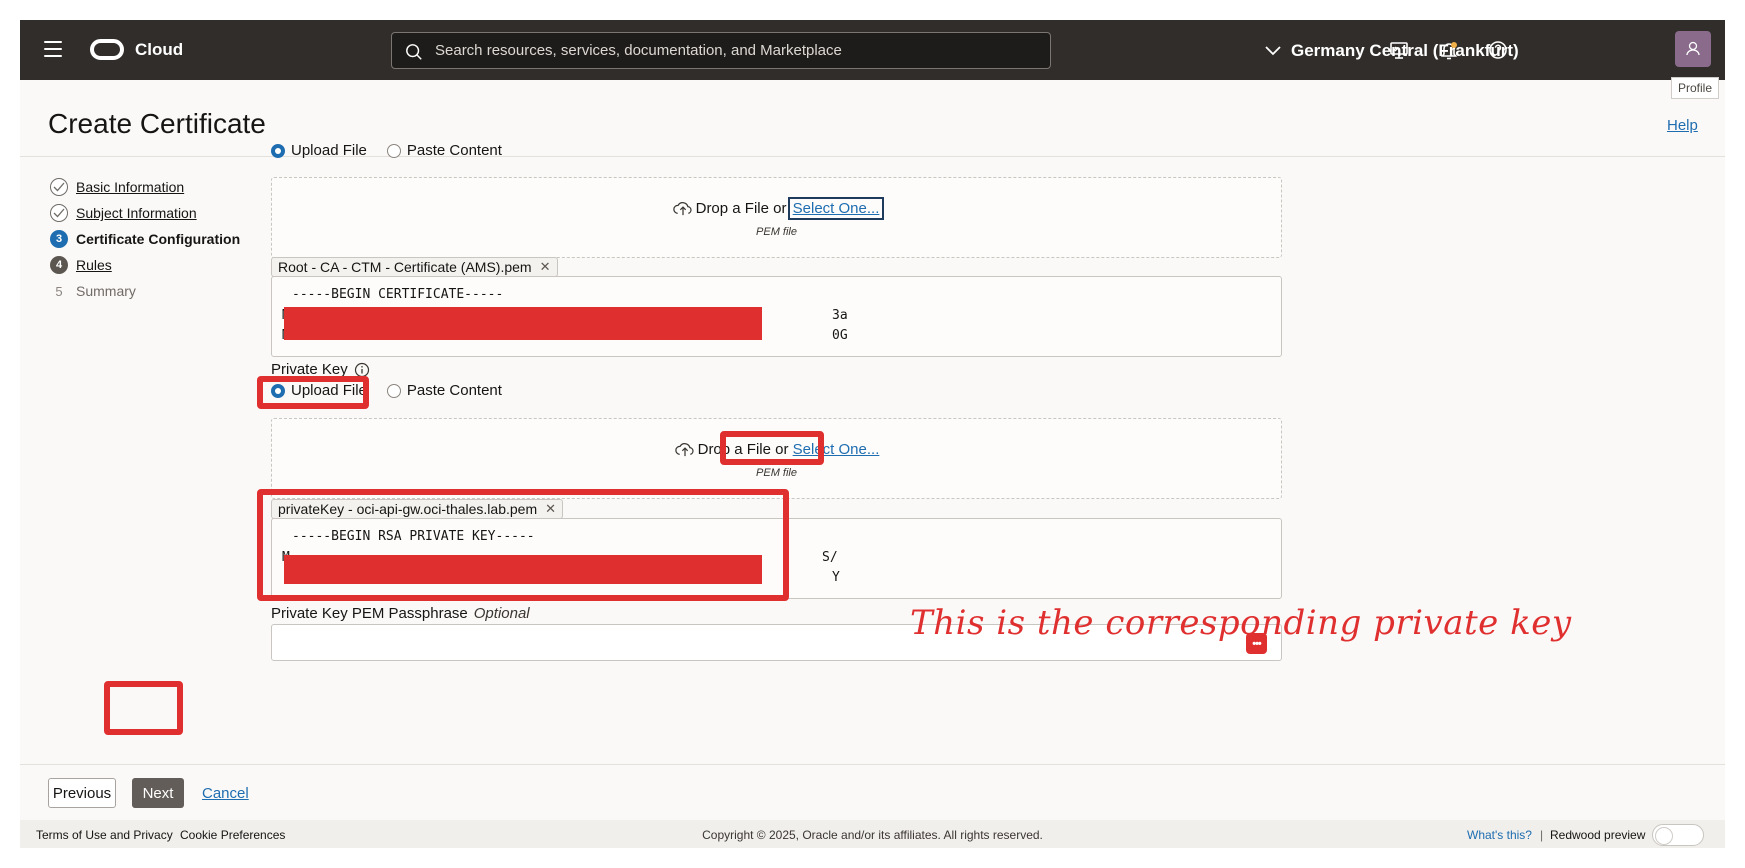 This screenshot has width=1745, height=868. I want to click on global-search, so click(721, 50).